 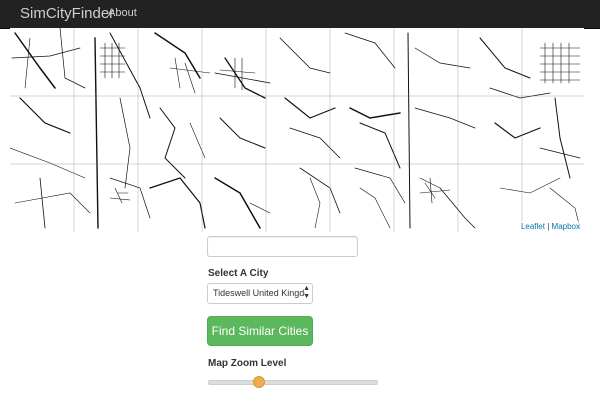 I want to click on mapbox-link: Mapbox, so click(x=566, y=226).